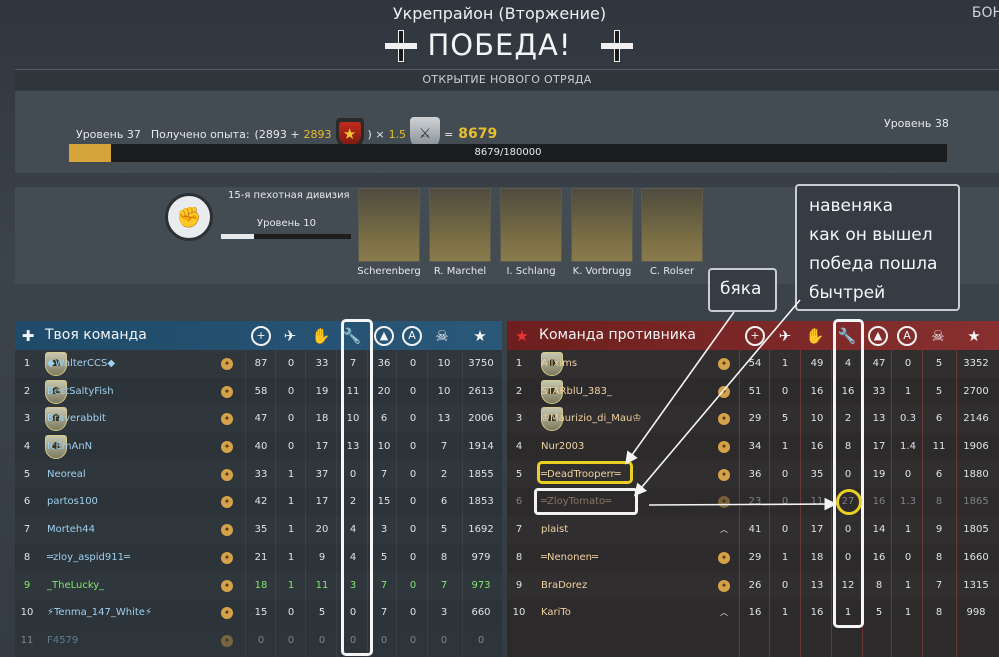 Image resolution: width=999 pixels, height=657 pixels. Describe the element at coordinates (76, 418) in the screenshot. I see `player-name: Braverabbit` at that location.